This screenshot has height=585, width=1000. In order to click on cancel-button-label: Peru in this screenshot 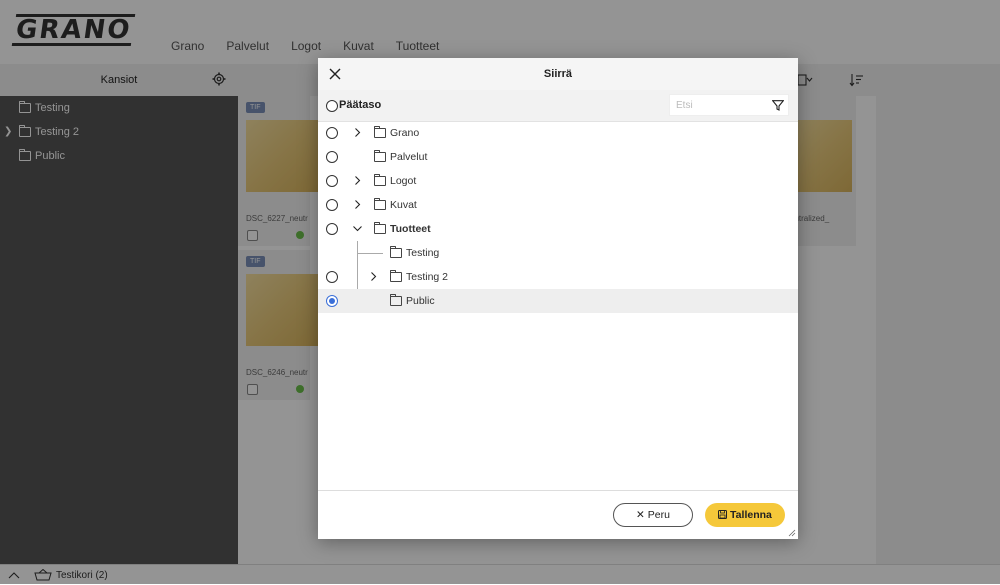, I will do `click(658, 515)`.